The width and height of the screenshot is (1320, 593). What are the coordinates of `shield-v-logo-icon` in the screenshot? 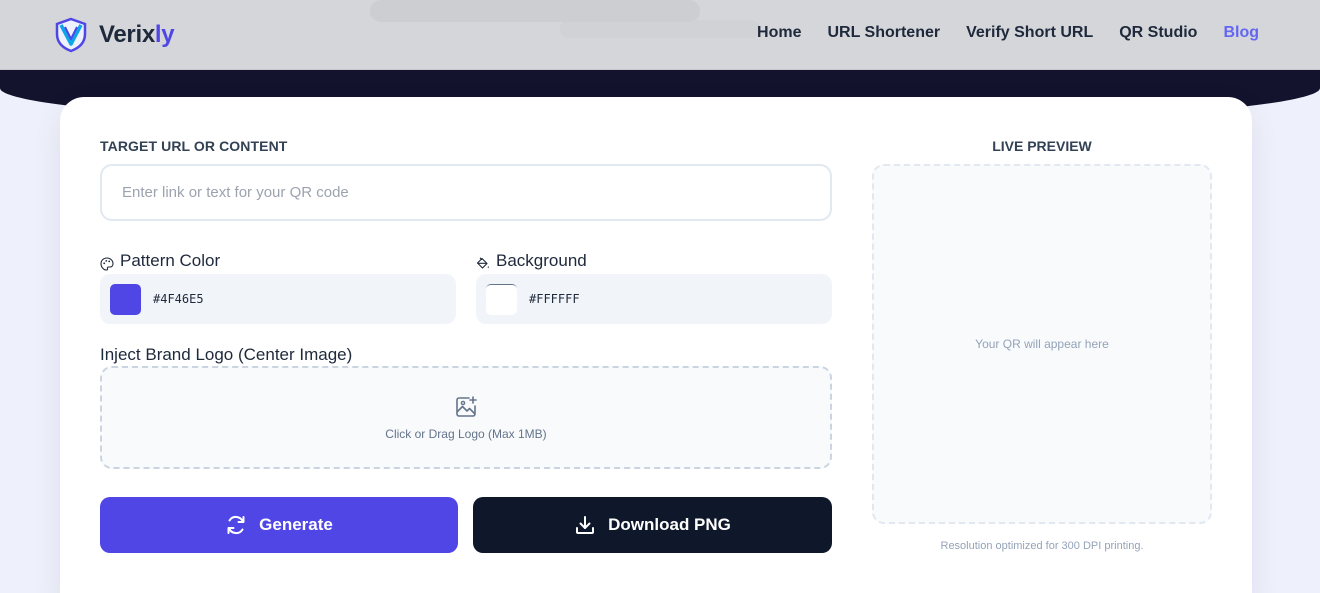 It's located at (71, 35).